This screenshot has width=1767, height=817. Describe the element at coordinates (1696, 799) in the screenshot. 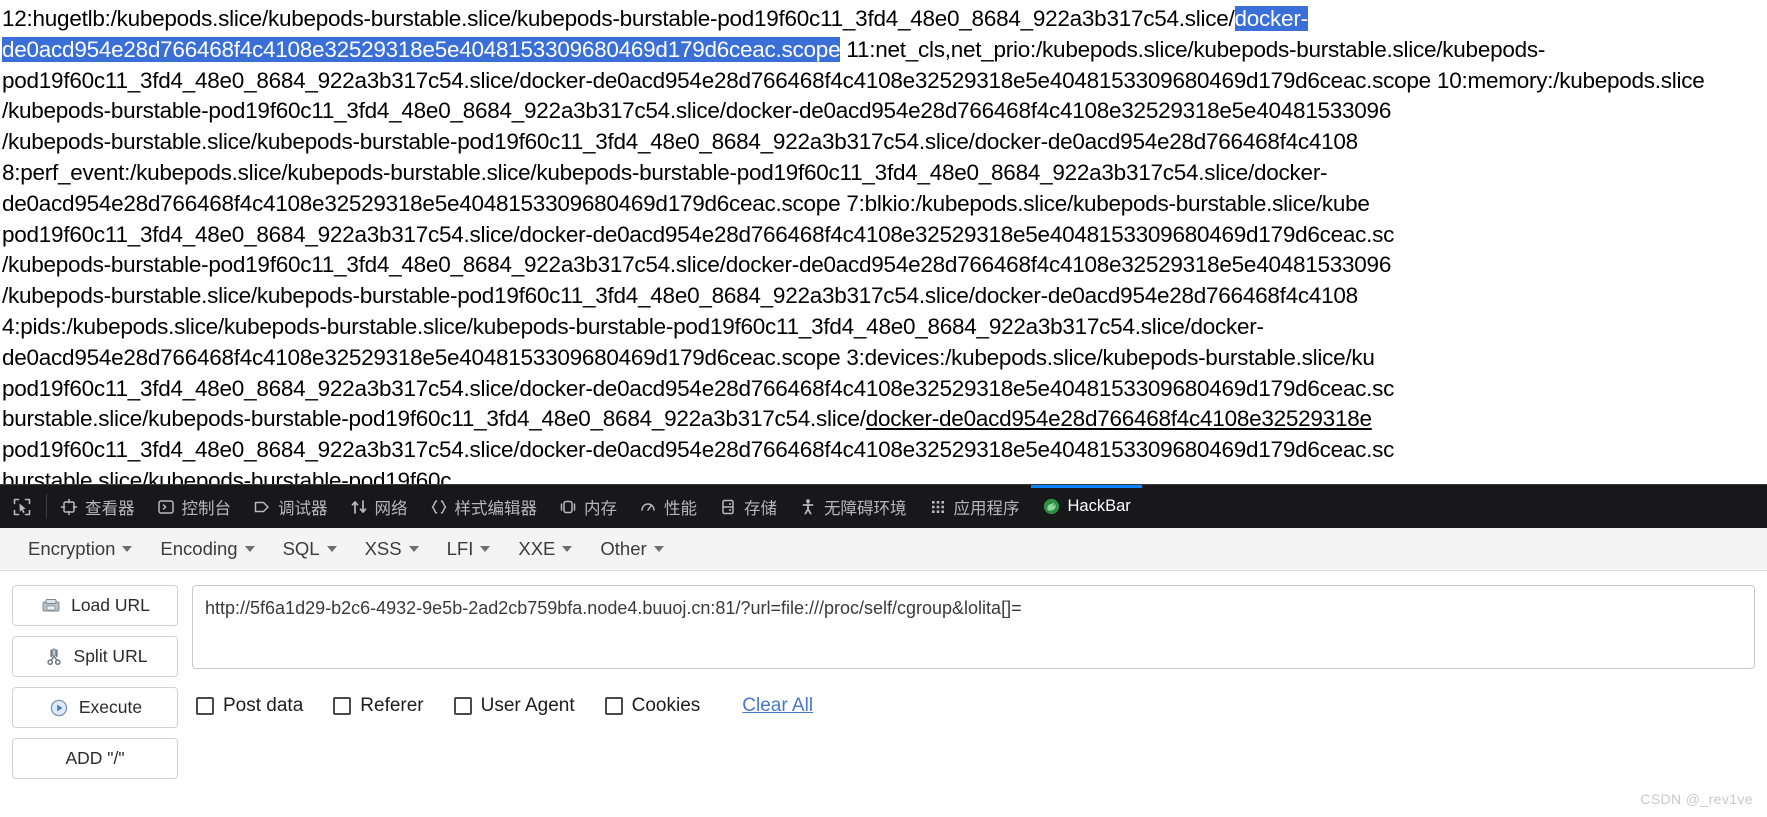

I see `watermark: CSDN @_rev1ve` at that location.